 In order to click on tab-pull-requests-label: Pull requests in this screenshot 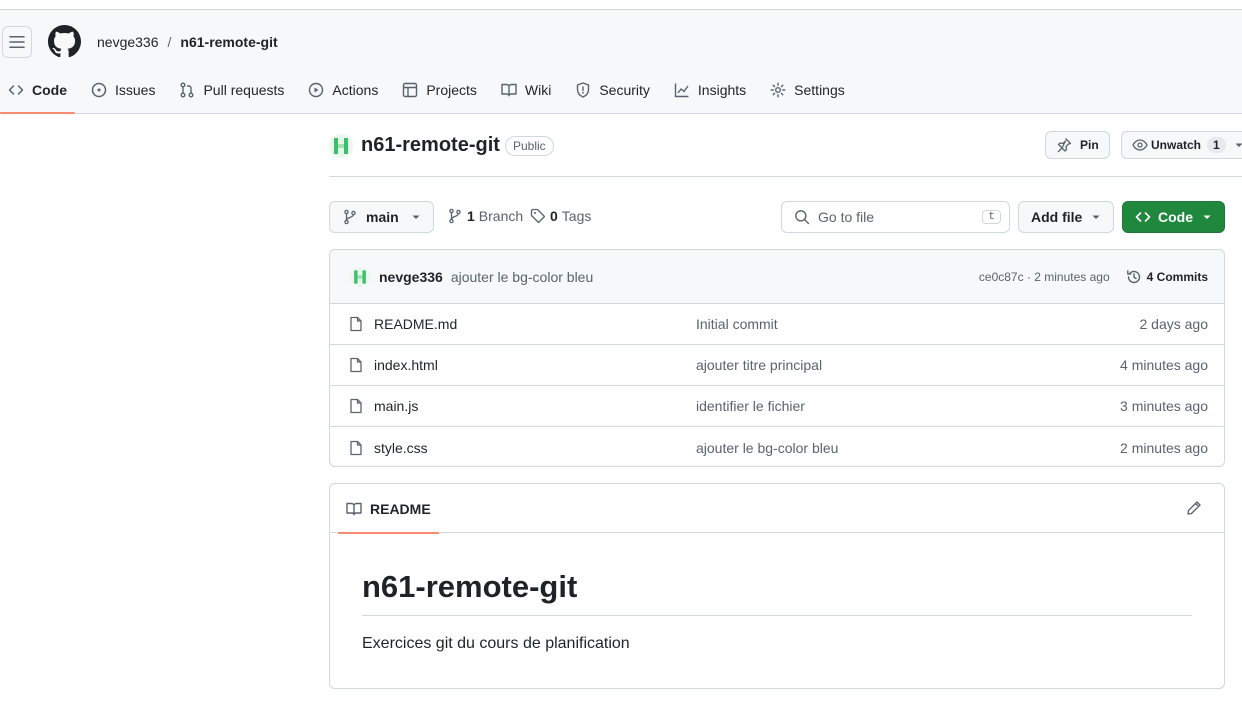, I will do `click(244, 90)`.